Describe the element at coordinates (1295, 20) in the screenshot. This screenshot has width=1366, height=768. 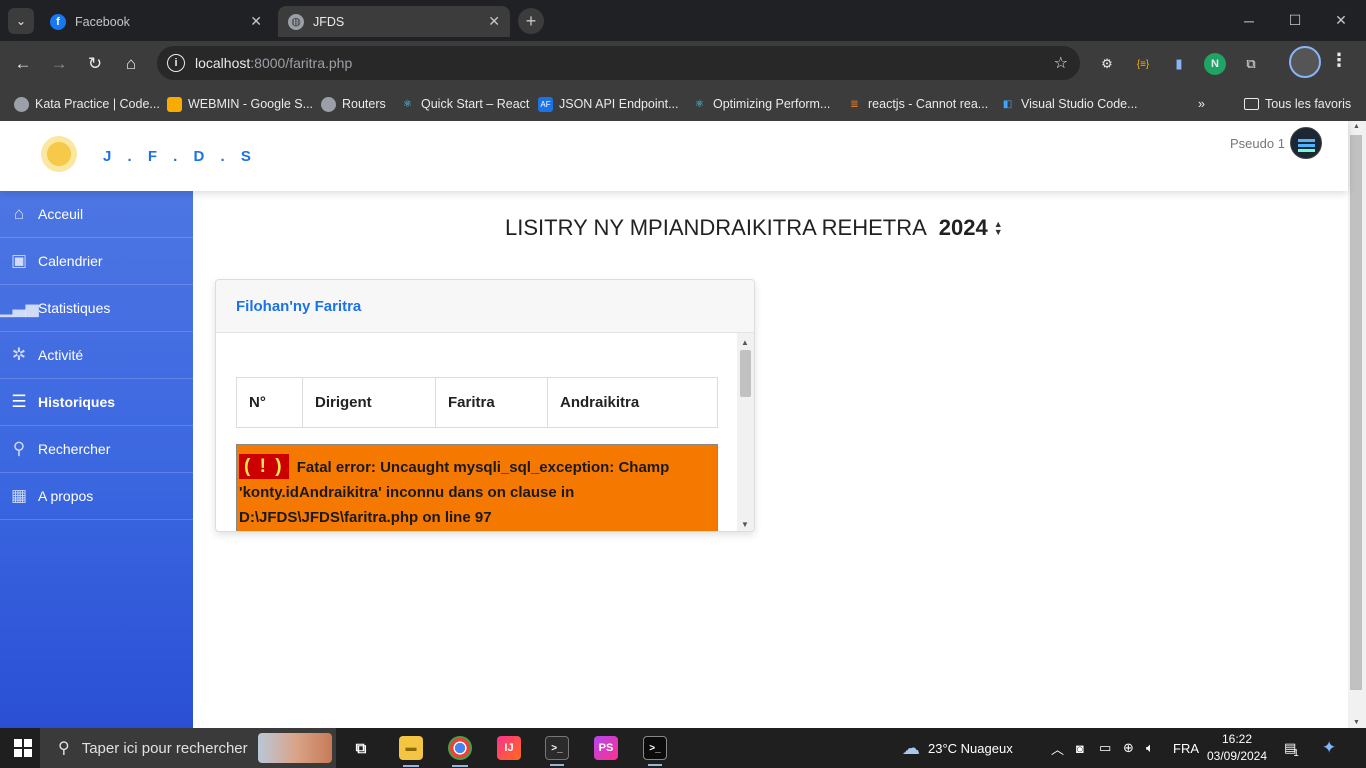
I see `maximize-button: ☐` at that location.